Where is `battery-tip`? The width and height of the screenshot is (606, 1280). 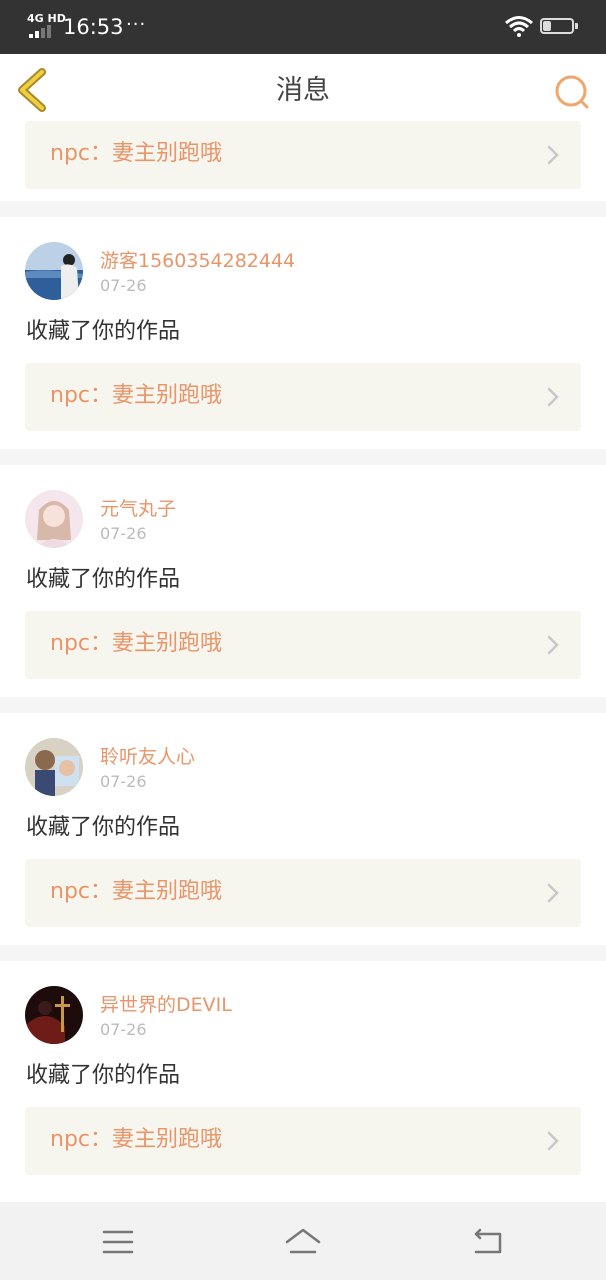 battery-tip is located at coordinates (576, 26).